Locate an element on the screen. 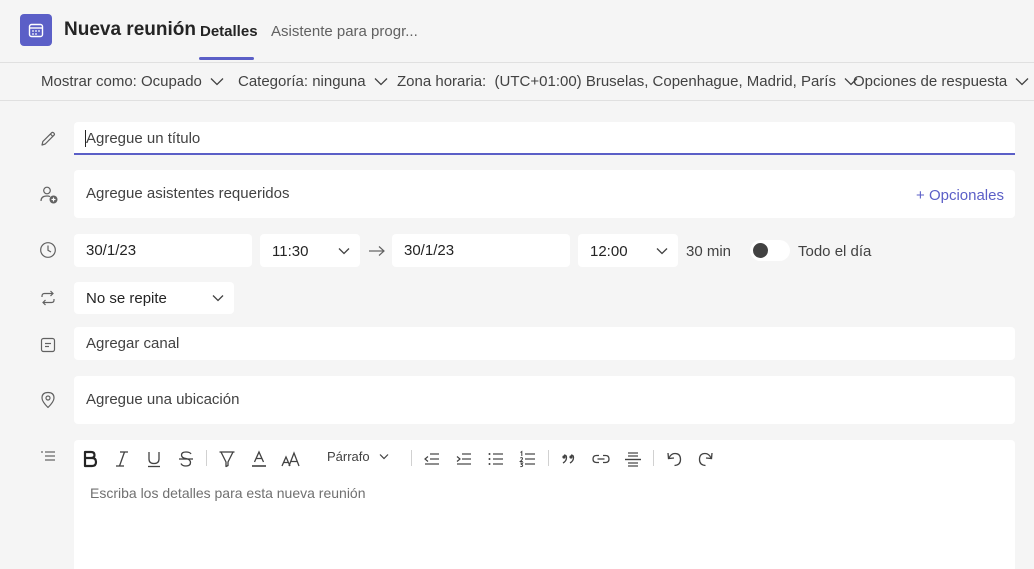  italic-icon is located at coordinates (122, 459).